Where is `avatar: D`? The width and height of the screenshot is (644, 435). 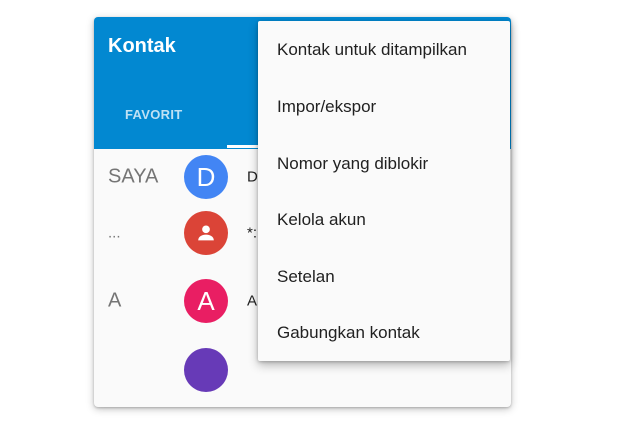
avatar: D is located at coordinates (206, 177).